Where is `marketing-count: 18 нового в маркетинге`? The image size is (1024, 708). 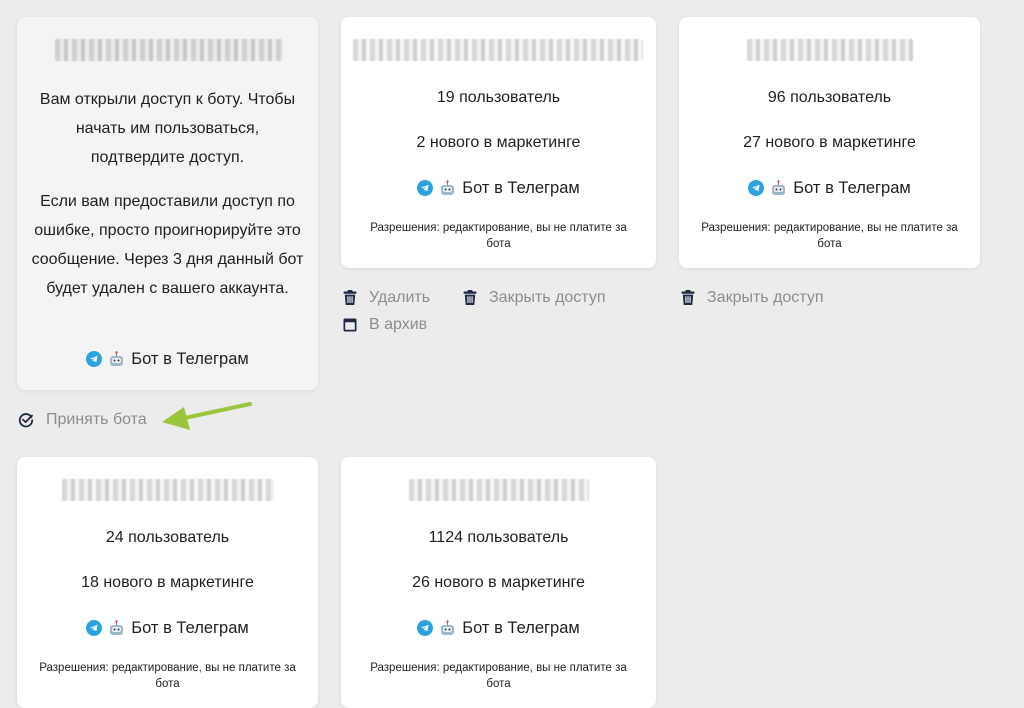
marketing-count: 18 нового в маркетинге is located at coordinates (167, 582).